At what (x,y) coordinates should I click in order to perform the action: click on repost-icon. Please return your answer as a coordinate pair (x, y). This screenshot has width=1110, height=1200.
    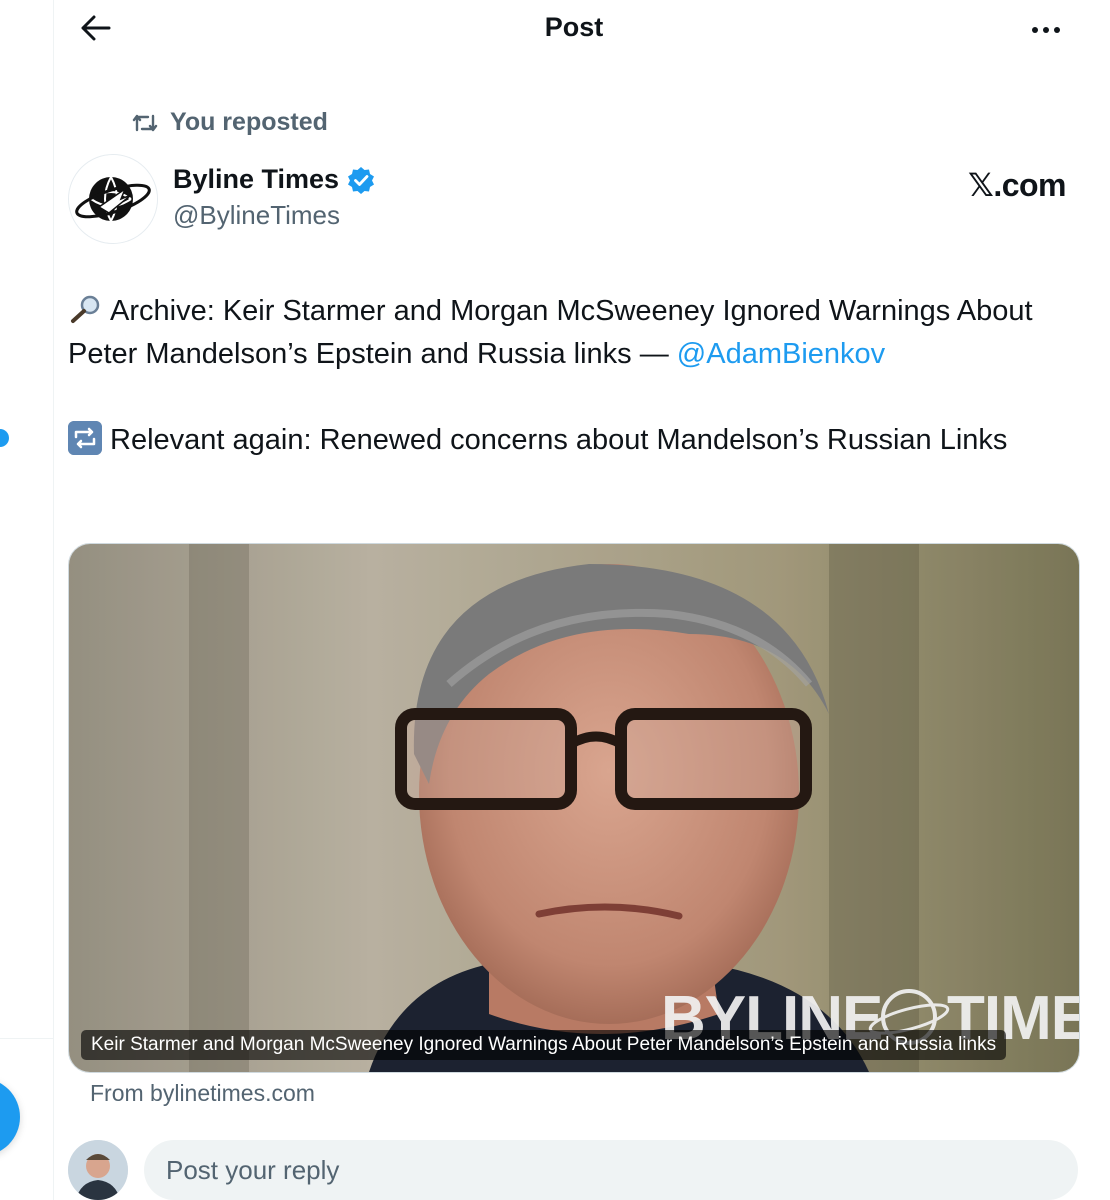
    Looking at the image, I should click on (145, 122).